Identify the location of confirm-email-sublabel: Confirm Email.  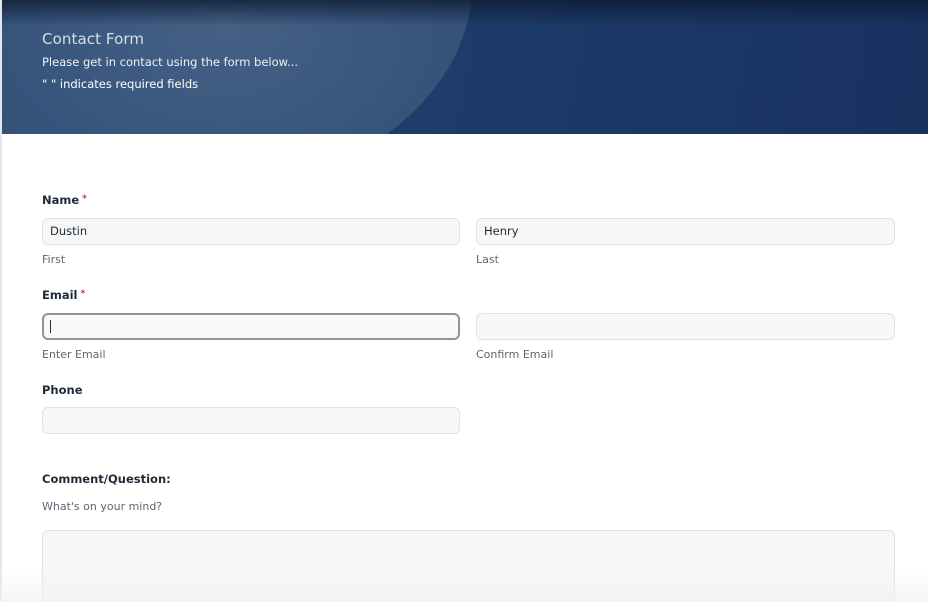
(515, 354).